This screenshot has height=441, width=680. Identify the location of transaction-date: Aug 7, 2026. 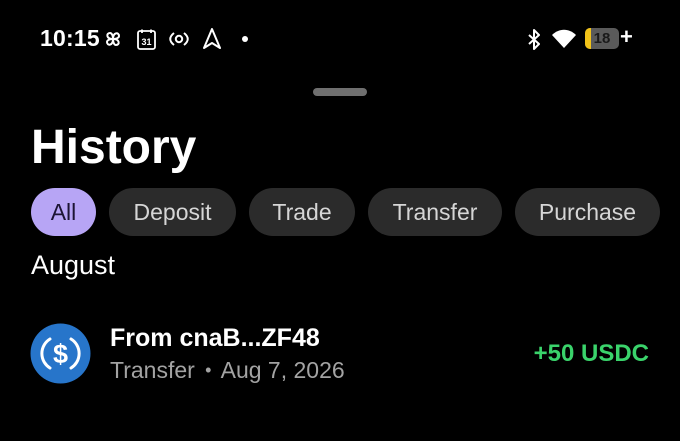
(282, 370).